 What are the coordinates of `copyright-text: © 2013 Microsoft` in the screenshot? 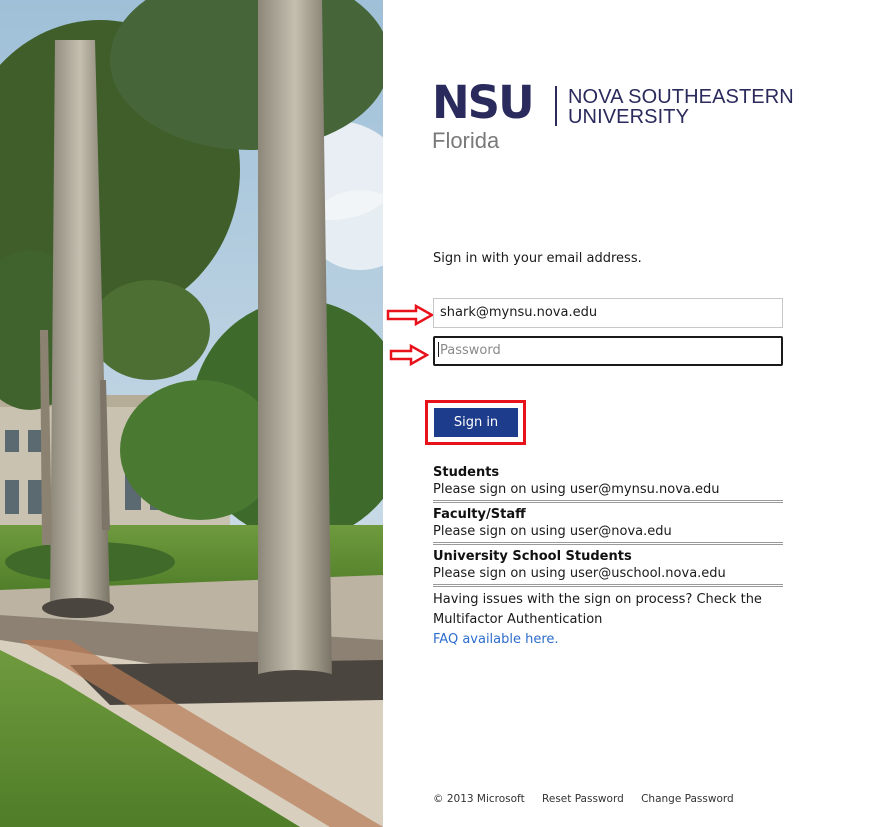 It's located at (479, 799).